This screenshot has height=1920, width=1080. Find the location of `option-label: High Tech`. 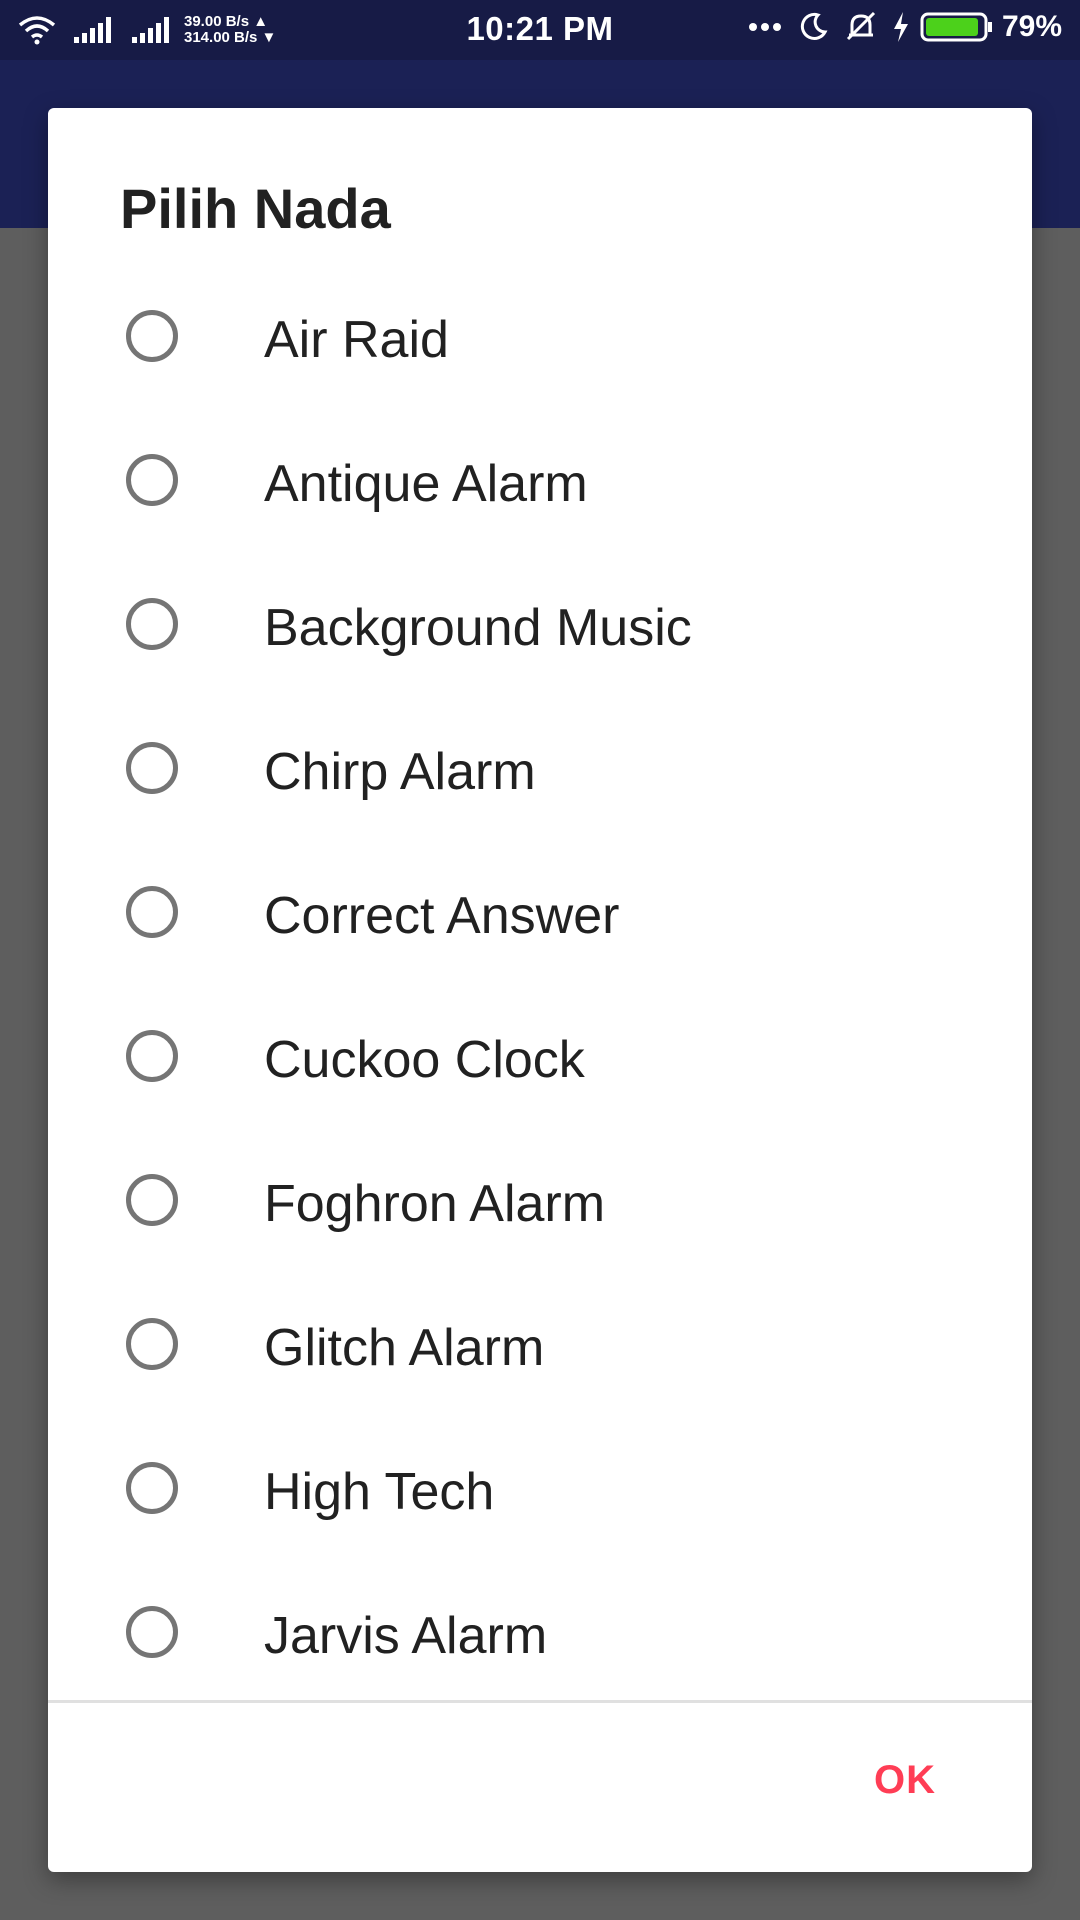

option-label: High Tech is located at coordinates (379, 1492).